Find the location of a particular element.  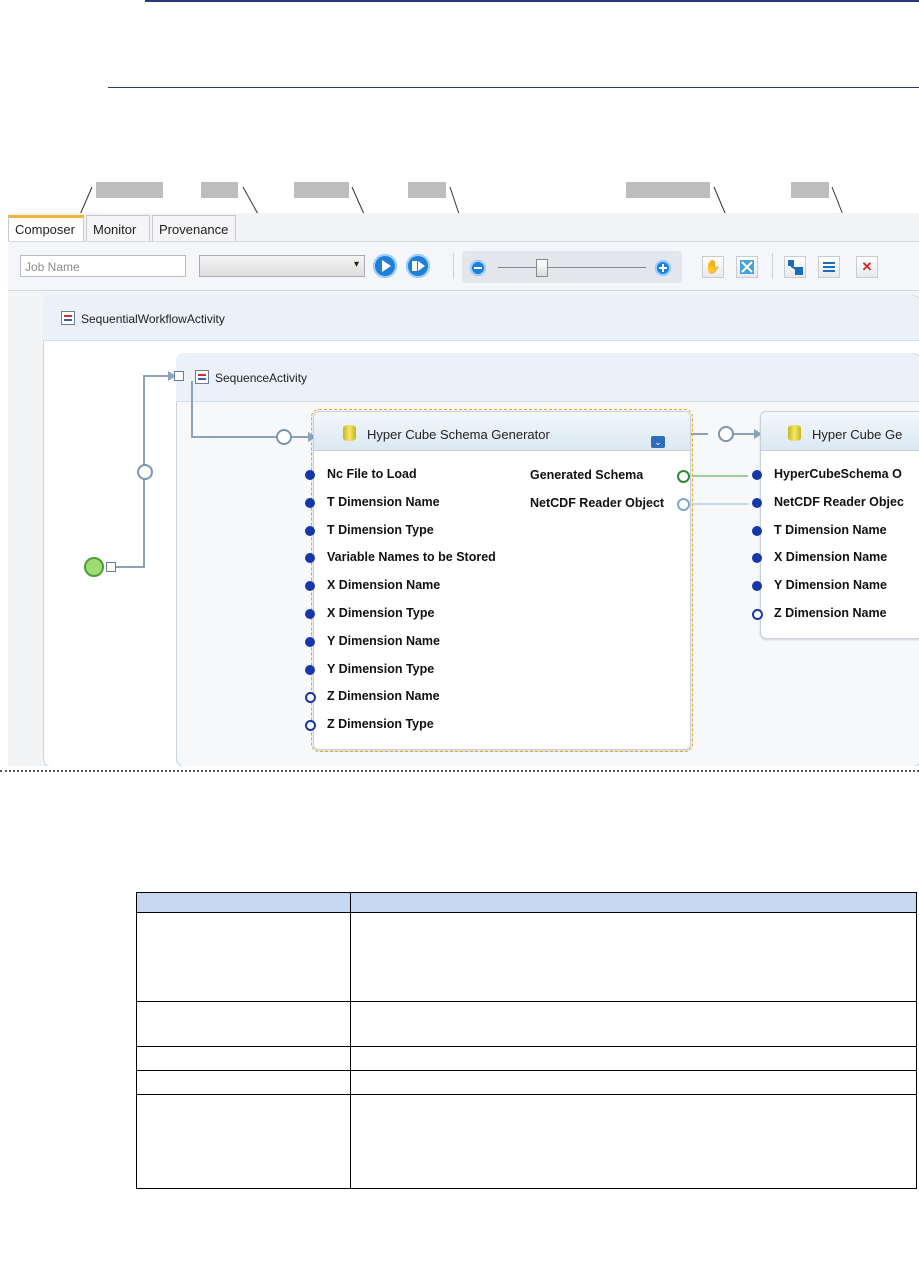

input-port-label: HyperCubeSchema O is located at coordinates (838, 474).